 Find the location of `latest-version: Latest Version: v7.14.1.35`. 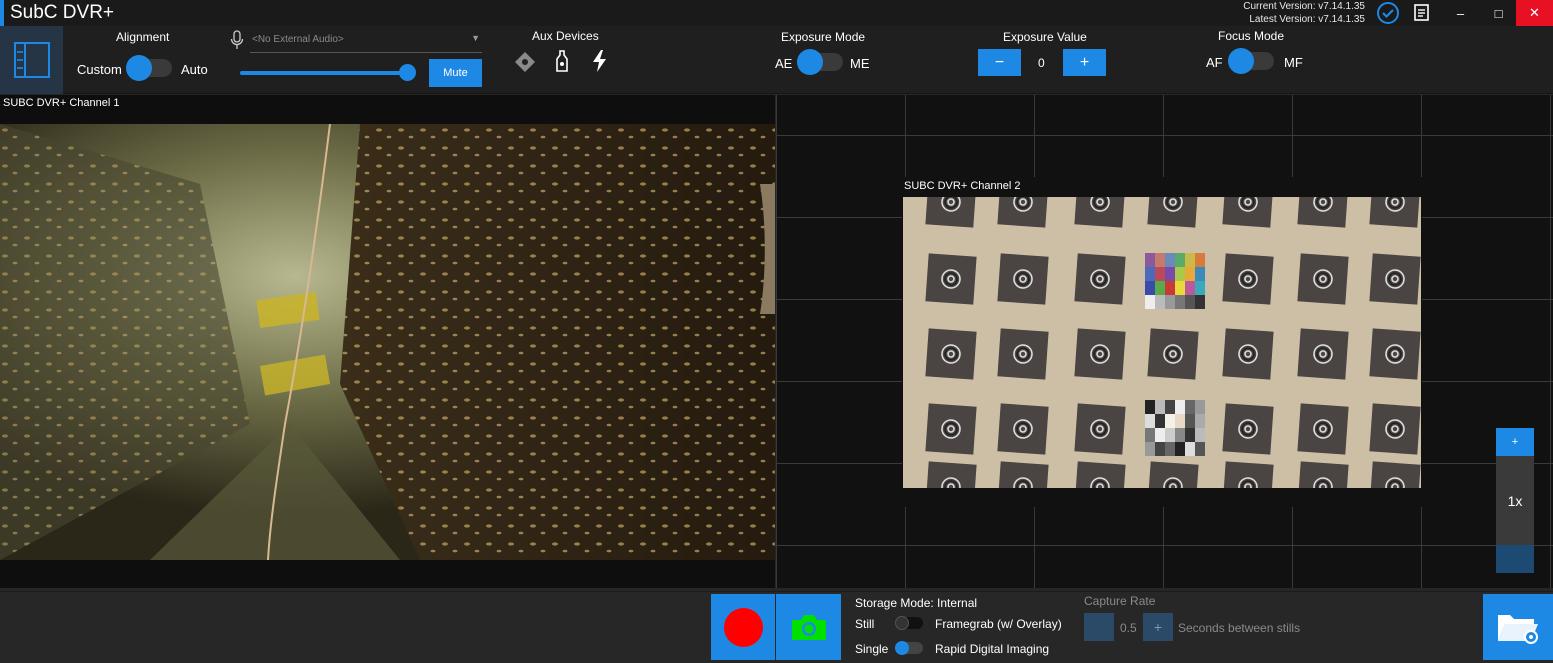

latest-version: Latest Version: v7.14.1.35 is located at coordinates (1307, 19).